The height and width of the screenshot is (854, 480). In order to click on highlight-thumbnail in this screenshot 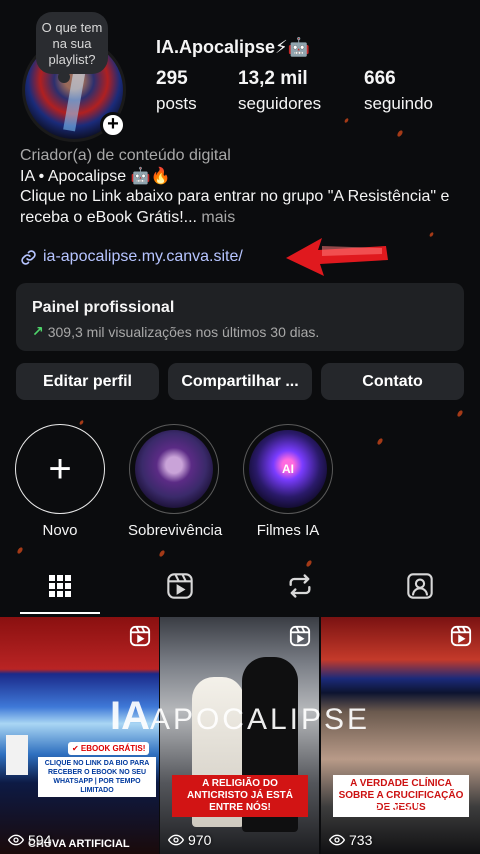, I will do `click(174, 469)`.